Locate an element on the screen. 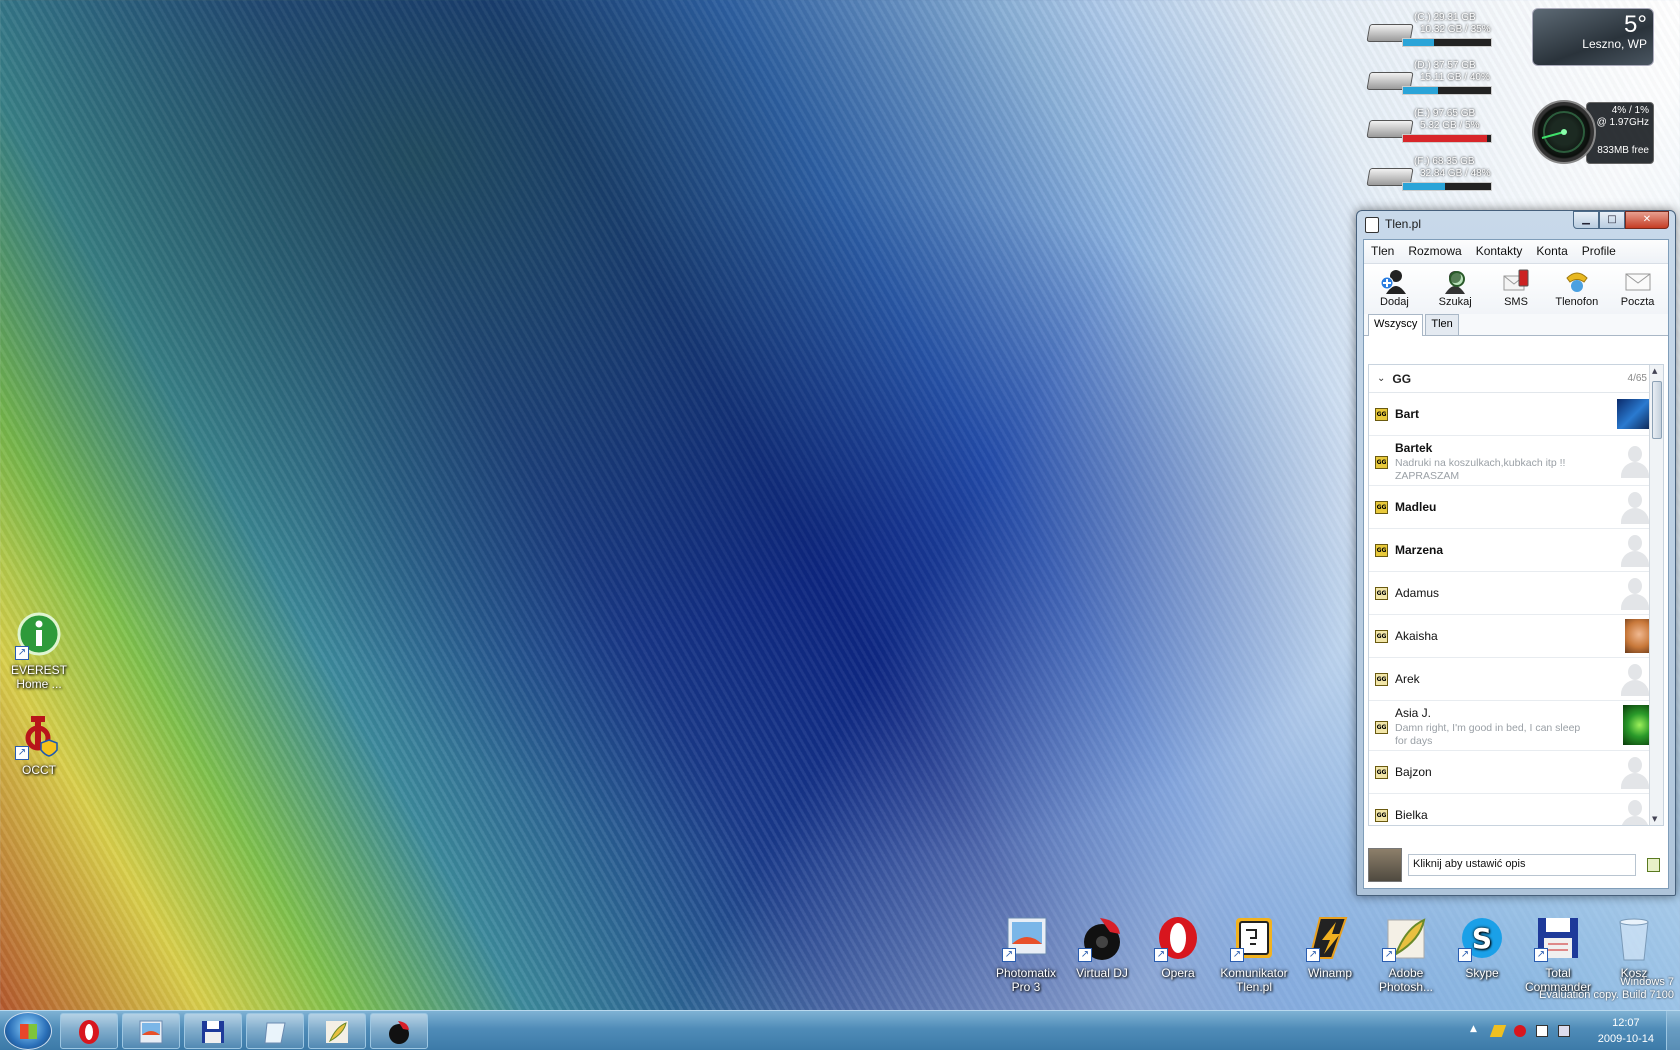 This screenshot has height=1050, width=1680. menu-konta: Konta is located at coordinates (1551, 251).